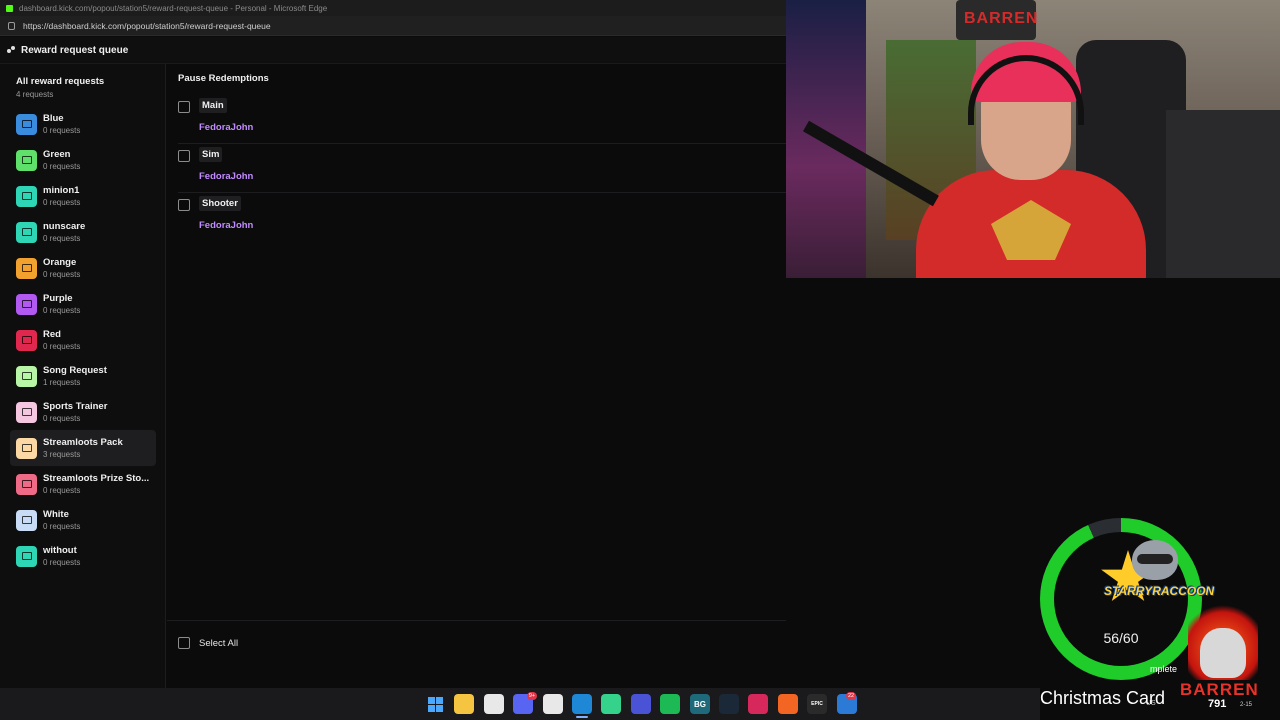  Describe the element at coordinates (700, 704) in the screenshot. I see `bg-app-icon: BG` at that location.